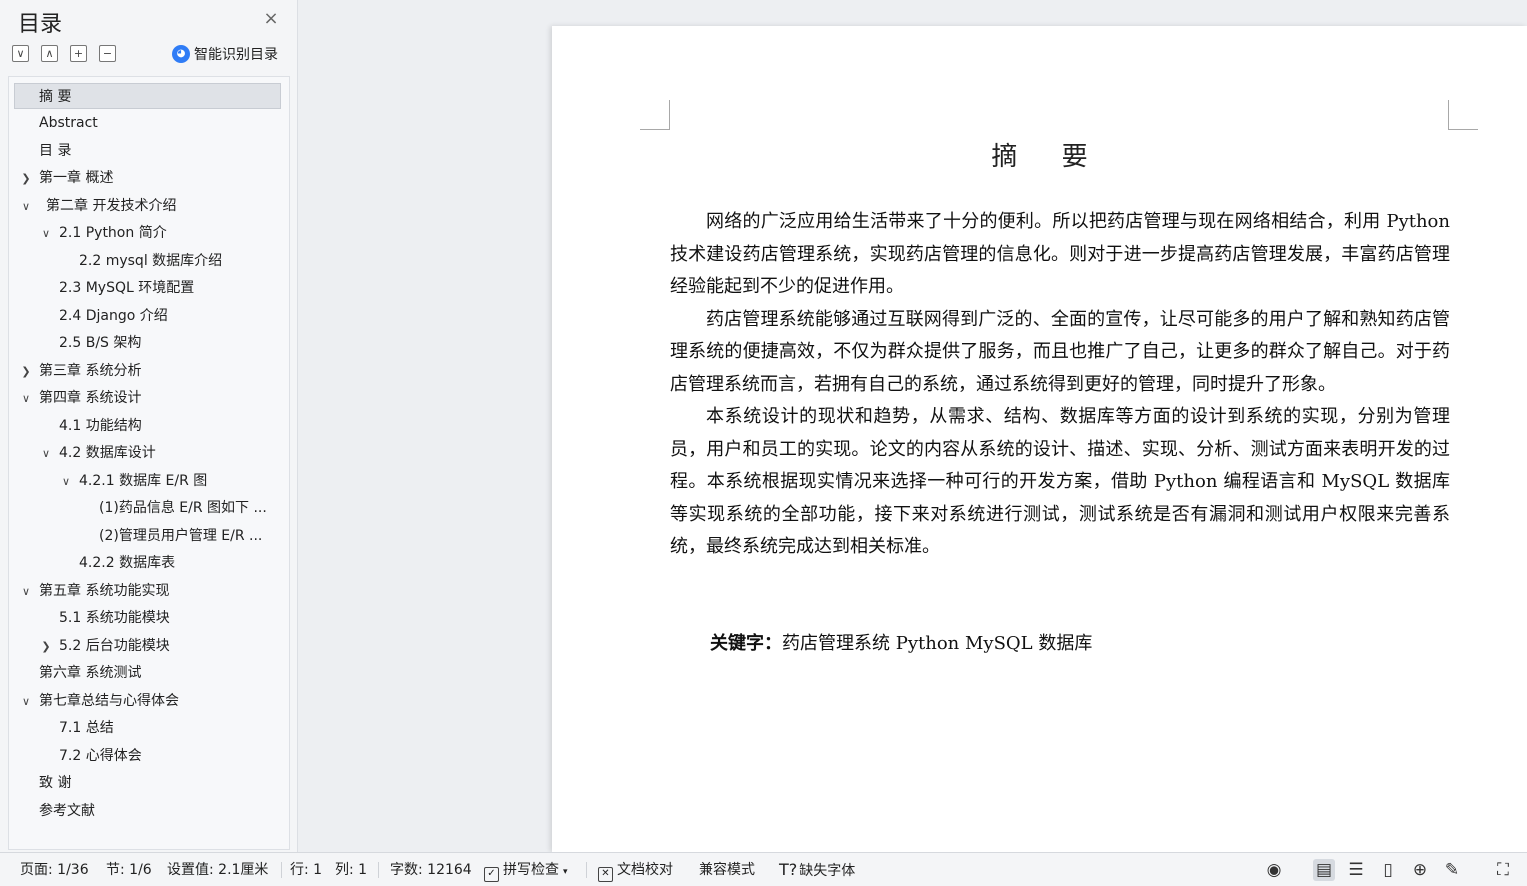  Describe the element at coordinates (1048, 157) in the screenshot. I see `document-title: 摘 要` at that location.